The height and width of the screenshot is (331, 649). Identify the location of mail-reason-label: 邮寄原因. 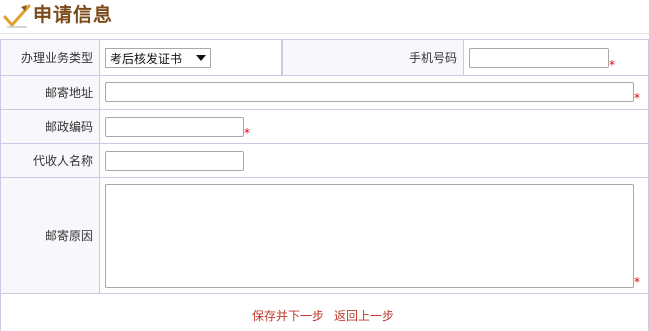
(50, 235).